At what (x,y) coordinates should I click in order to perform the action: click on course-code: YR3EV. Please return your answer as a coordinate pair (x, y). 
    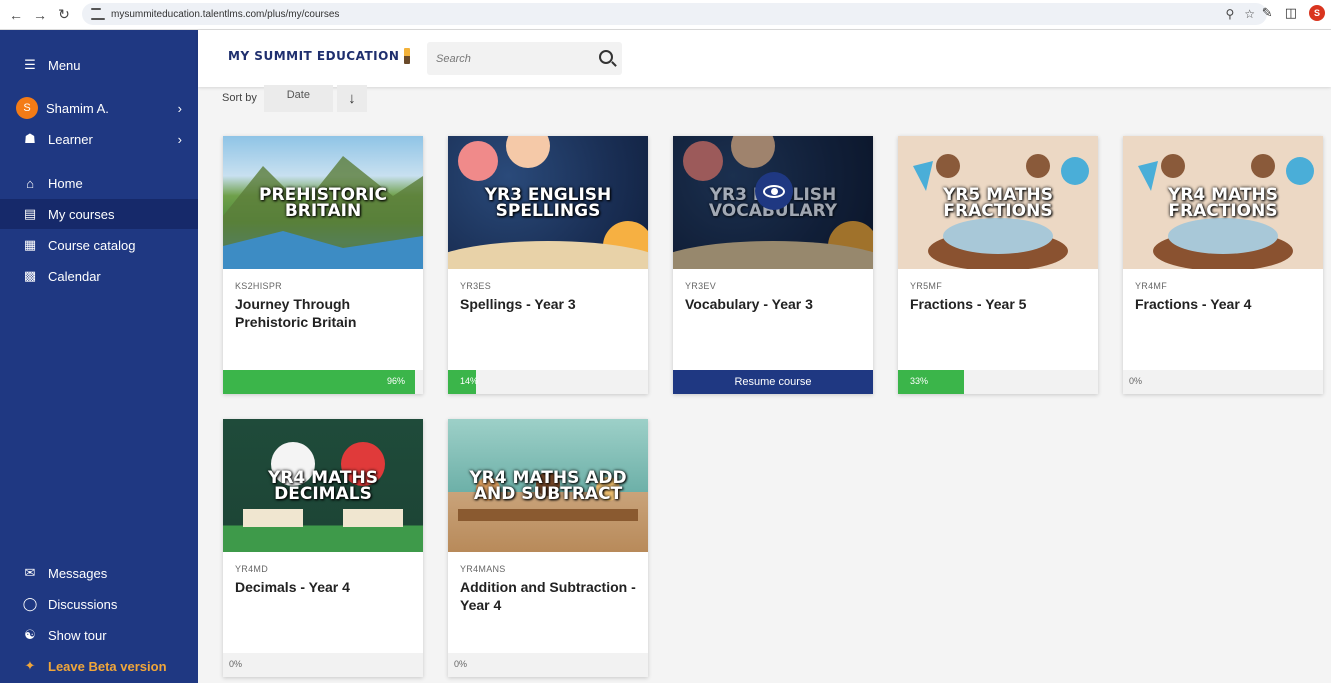
    Looking at the image, I should click on (701, 286).